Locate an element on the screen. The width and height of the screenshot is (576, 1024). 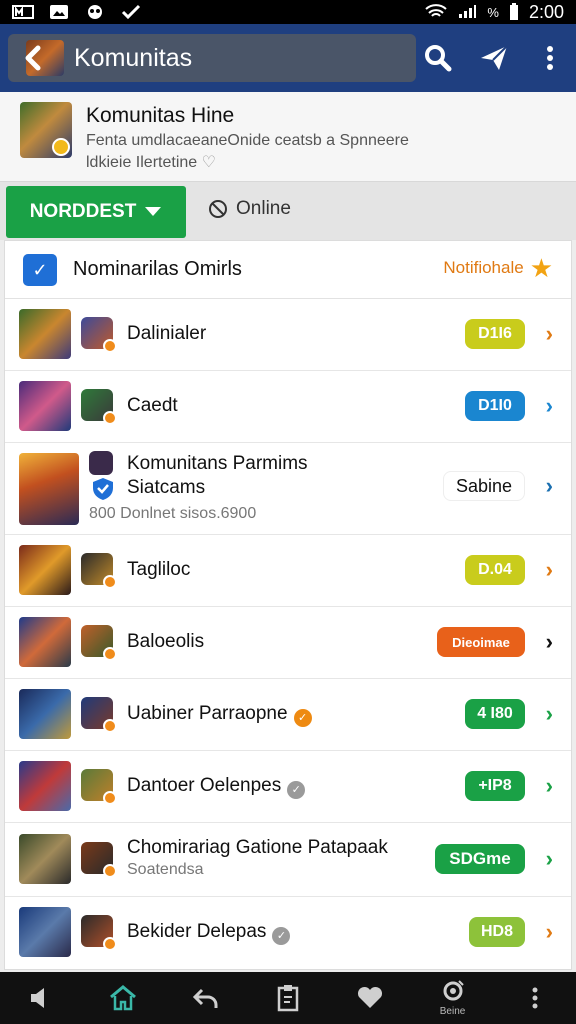
clipboard-icon is located at coordinates (288, 998).